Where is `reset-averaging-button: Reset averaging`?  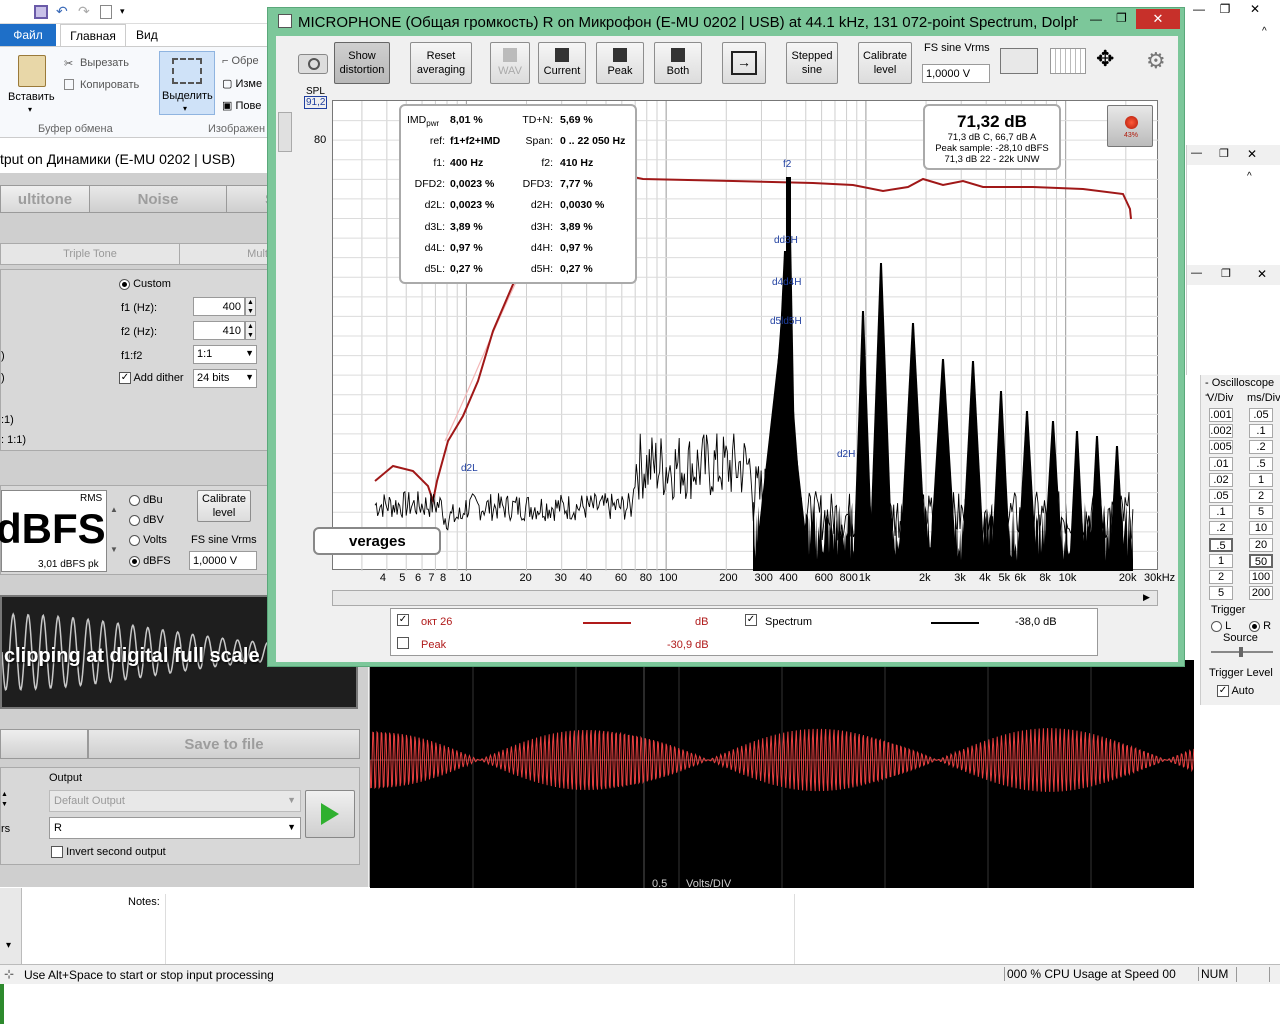 reset-averaging-button: Reset averaging is located at coordinates (441, 63).